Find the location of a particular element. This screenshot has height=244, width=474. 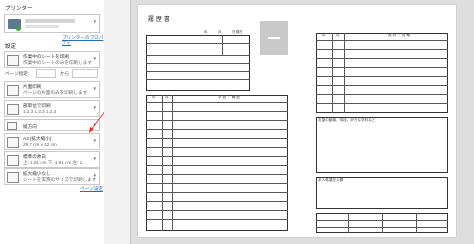

motivation-box is located at coordinates (382, 145).